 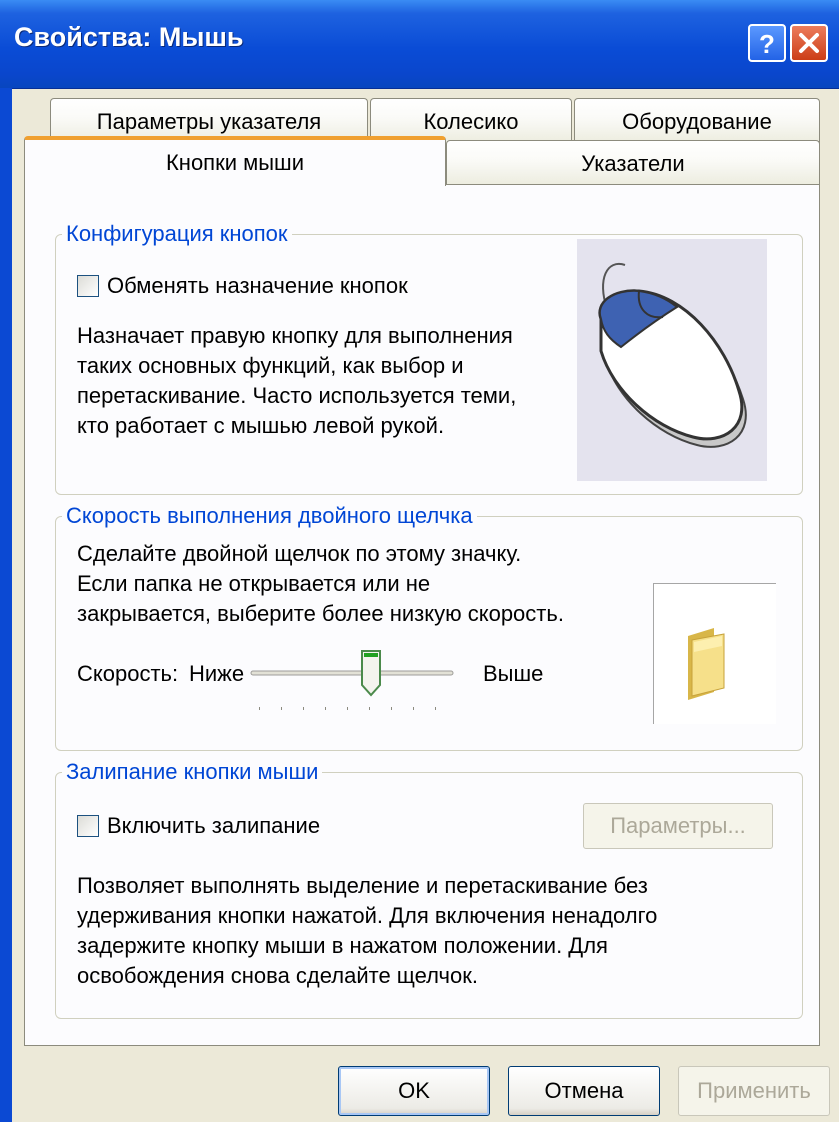 I want to click on title-bar: Свойства: Мышь ?, so click(x=419, y=44).